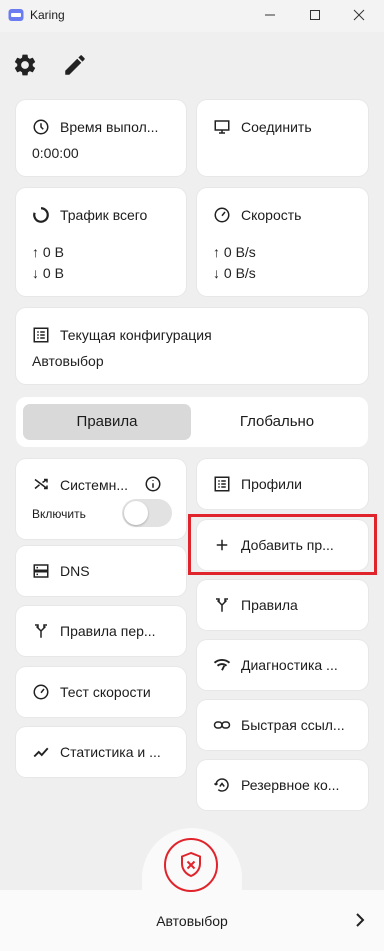  I want to click on speed-card: Скорость ↑ 0 B/s ↓ 0 B/s, so click(282, 242).